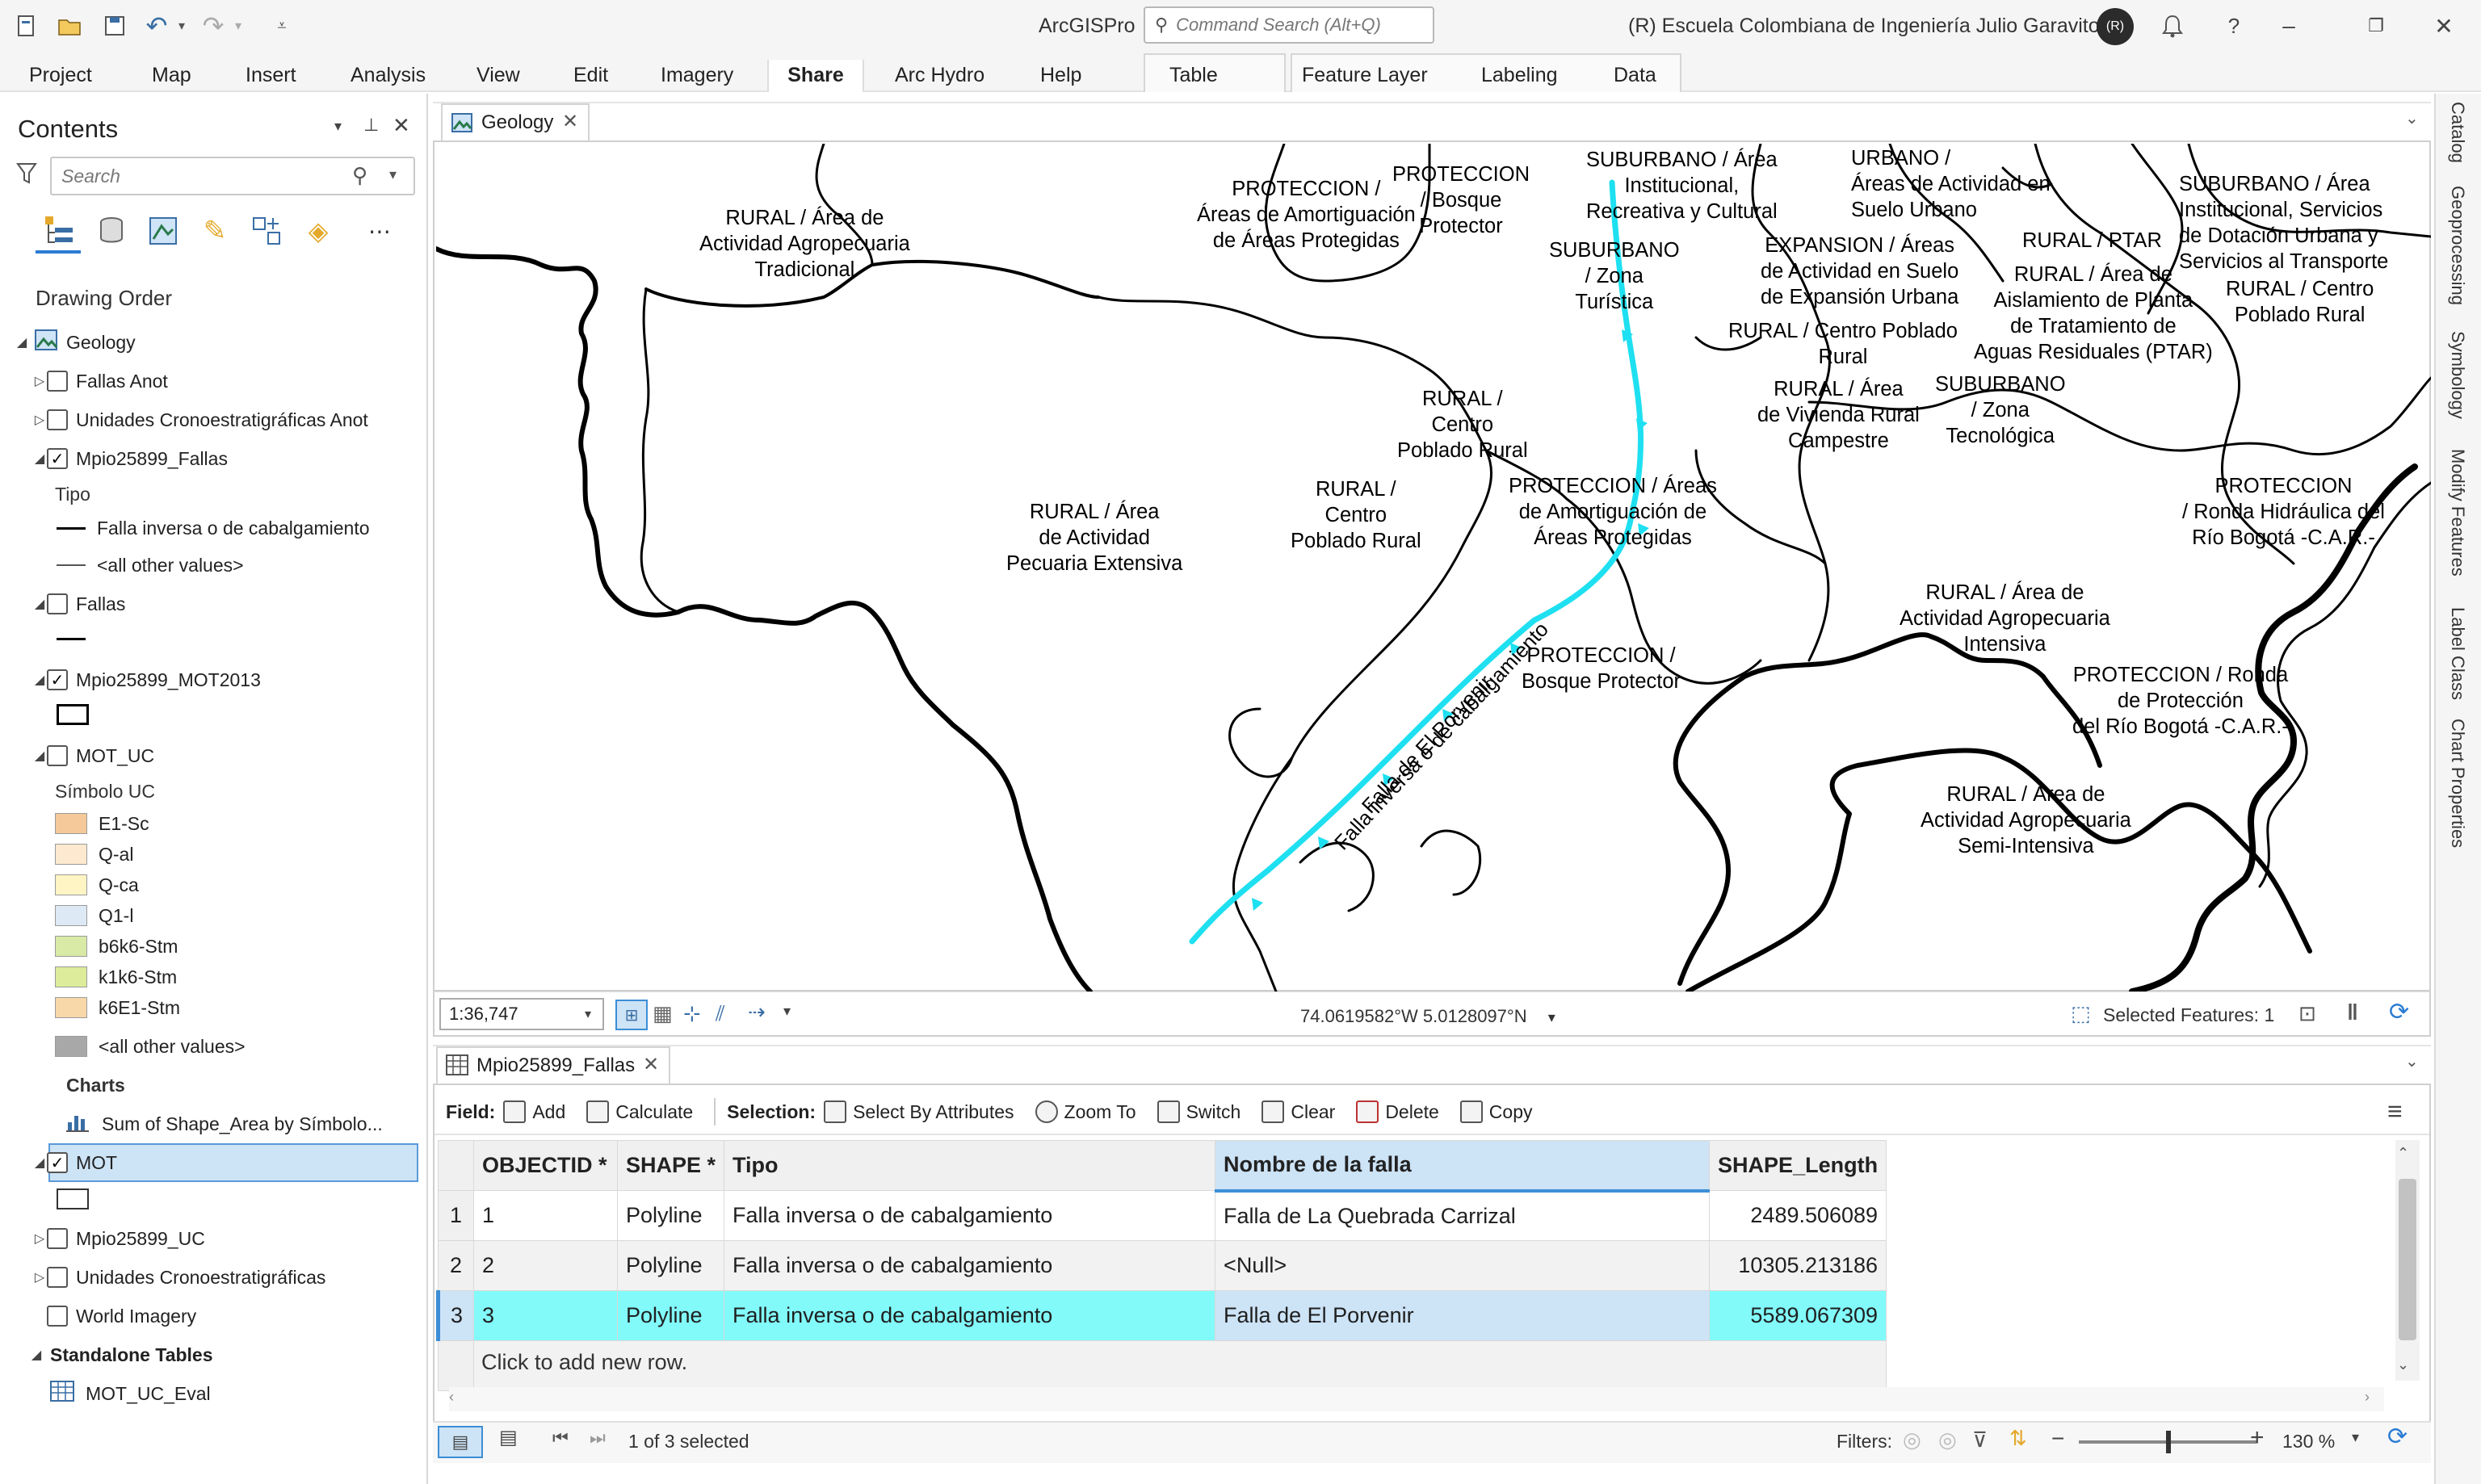 This screenshot has width=2481, height=1484. Describe the element at coordinates (2403, 1153) in the screenshot. I see `scroll-up-icon: ⌃` at that location.